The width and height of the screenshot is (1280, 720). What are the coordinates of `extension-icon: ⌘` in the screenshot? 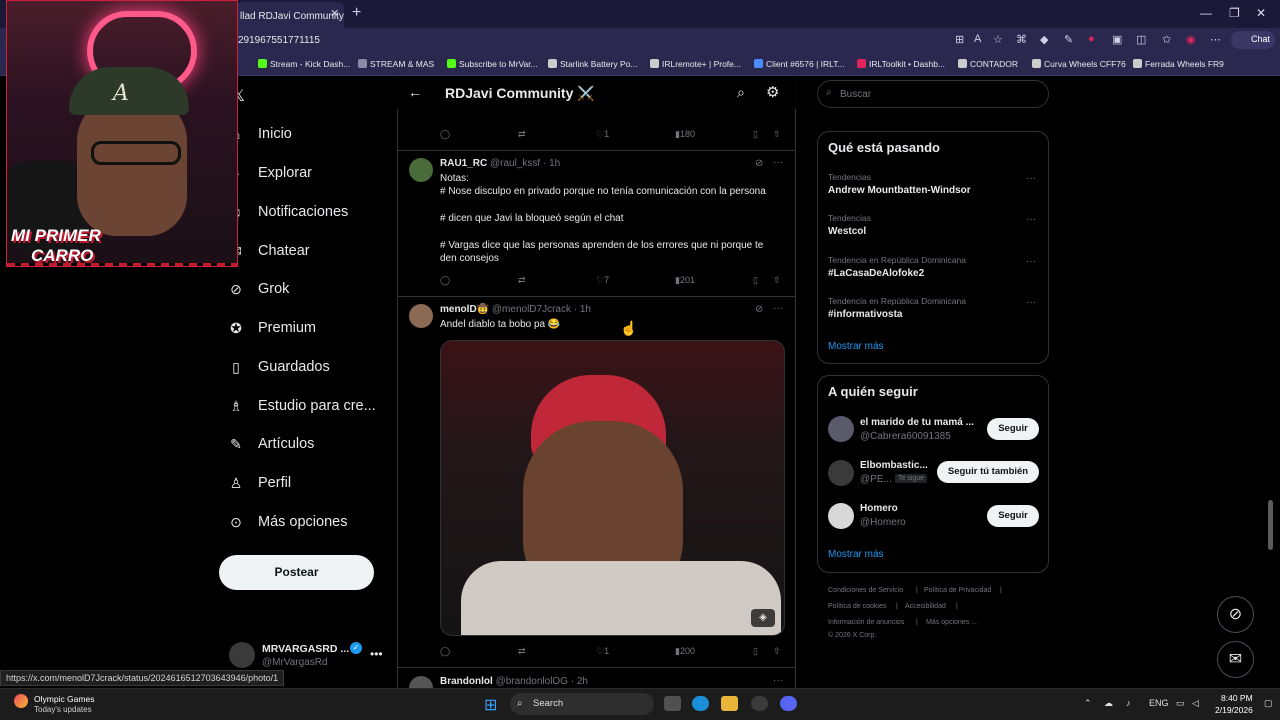 It's located at (1021, 39).